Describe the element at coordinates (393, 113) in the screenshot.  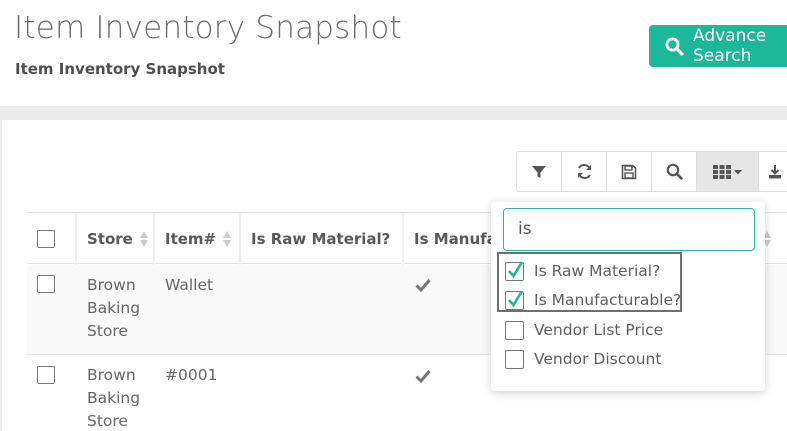
I see `divider` at that location.